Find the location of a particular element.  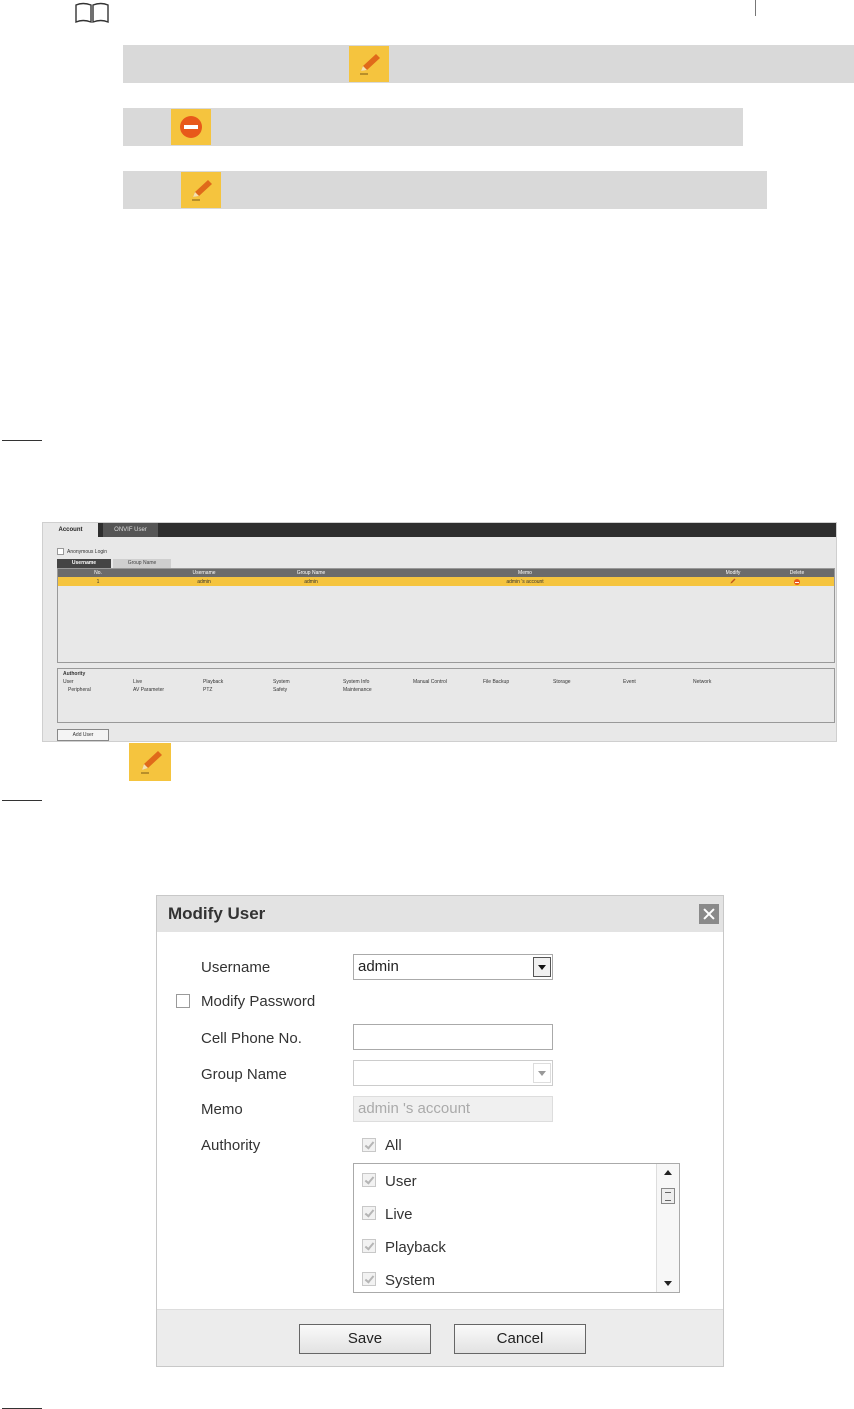

modify-password-label: Modify Password is located at coordinates (258, 1001).